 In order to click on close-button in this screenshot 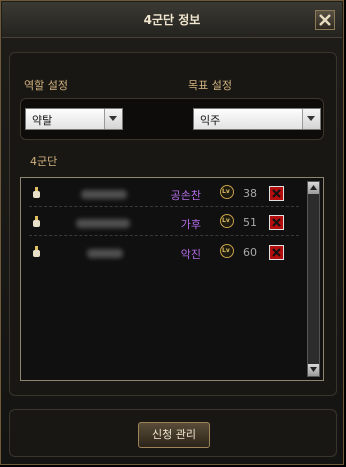, I will do `click(325, 20)`.